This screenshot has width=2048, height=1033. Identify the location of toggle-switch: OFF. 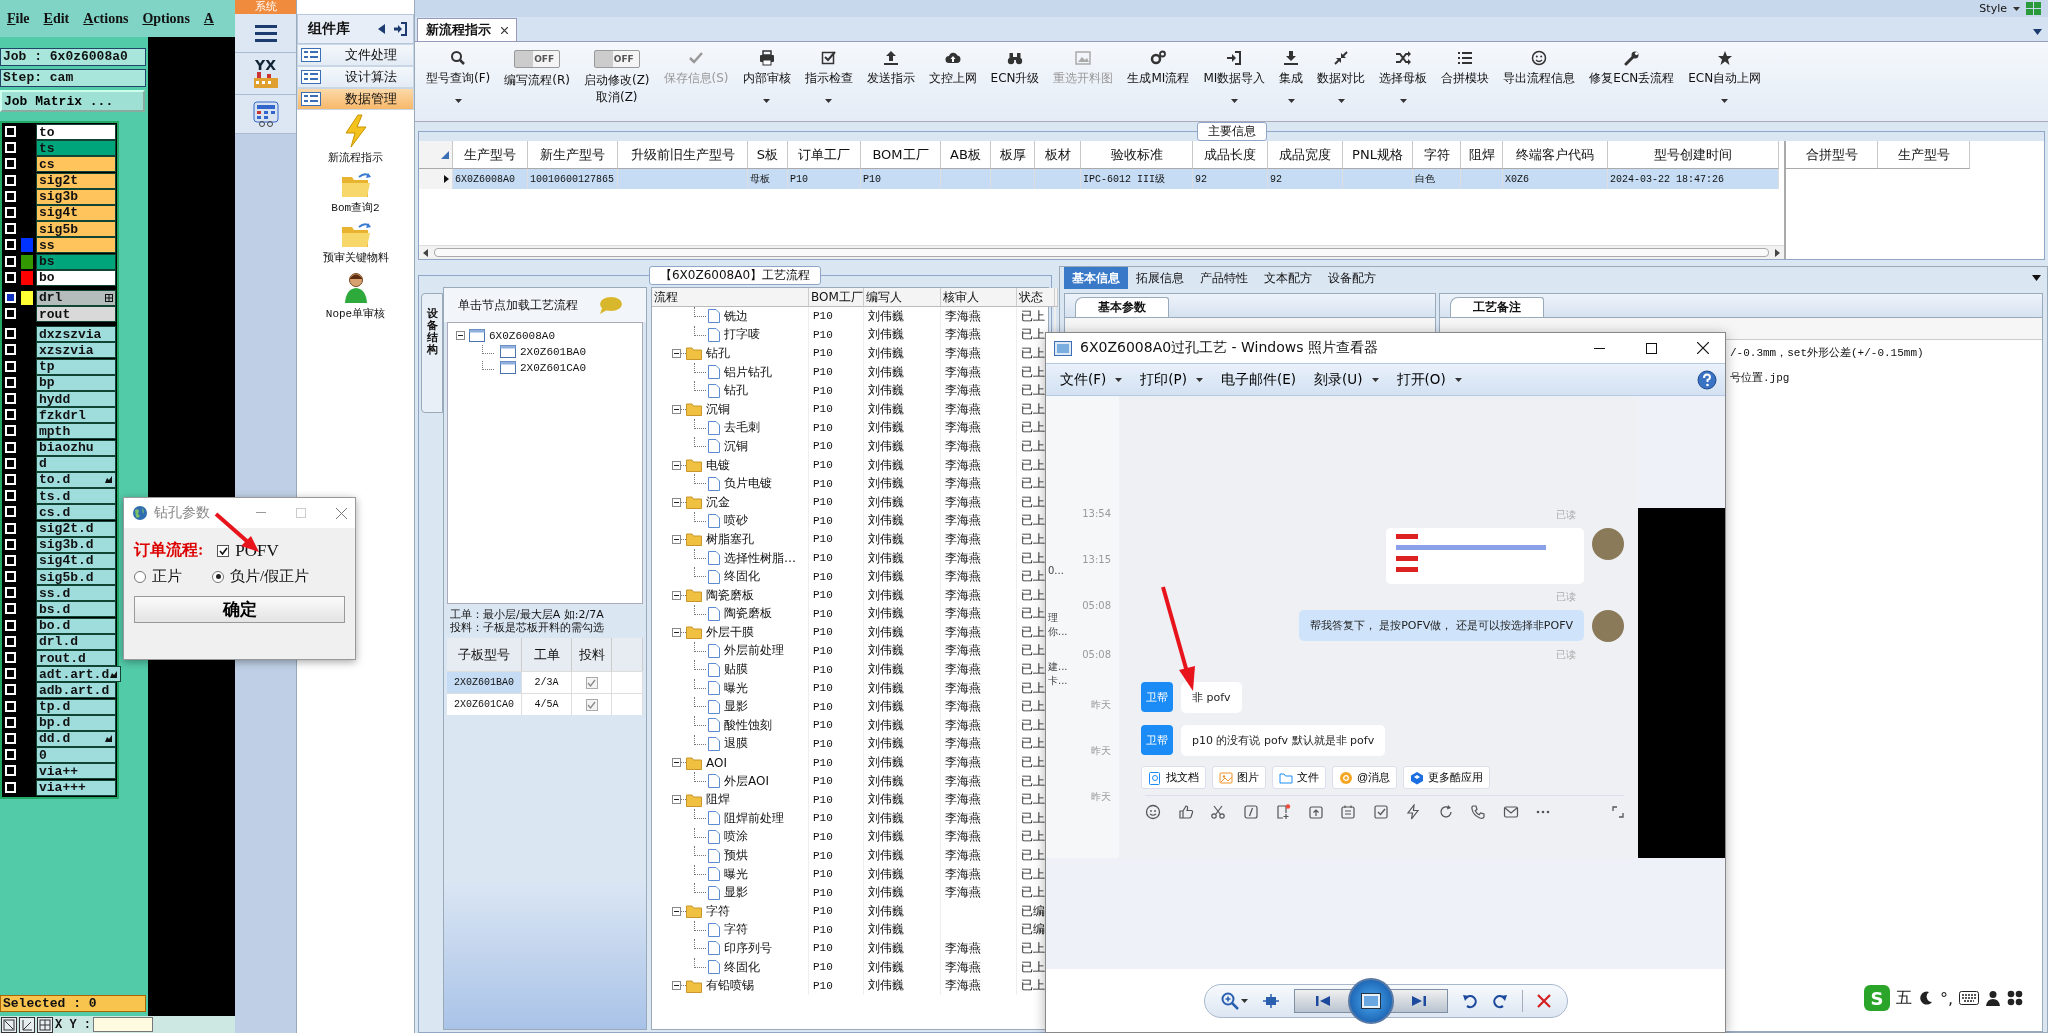
(616, 59).